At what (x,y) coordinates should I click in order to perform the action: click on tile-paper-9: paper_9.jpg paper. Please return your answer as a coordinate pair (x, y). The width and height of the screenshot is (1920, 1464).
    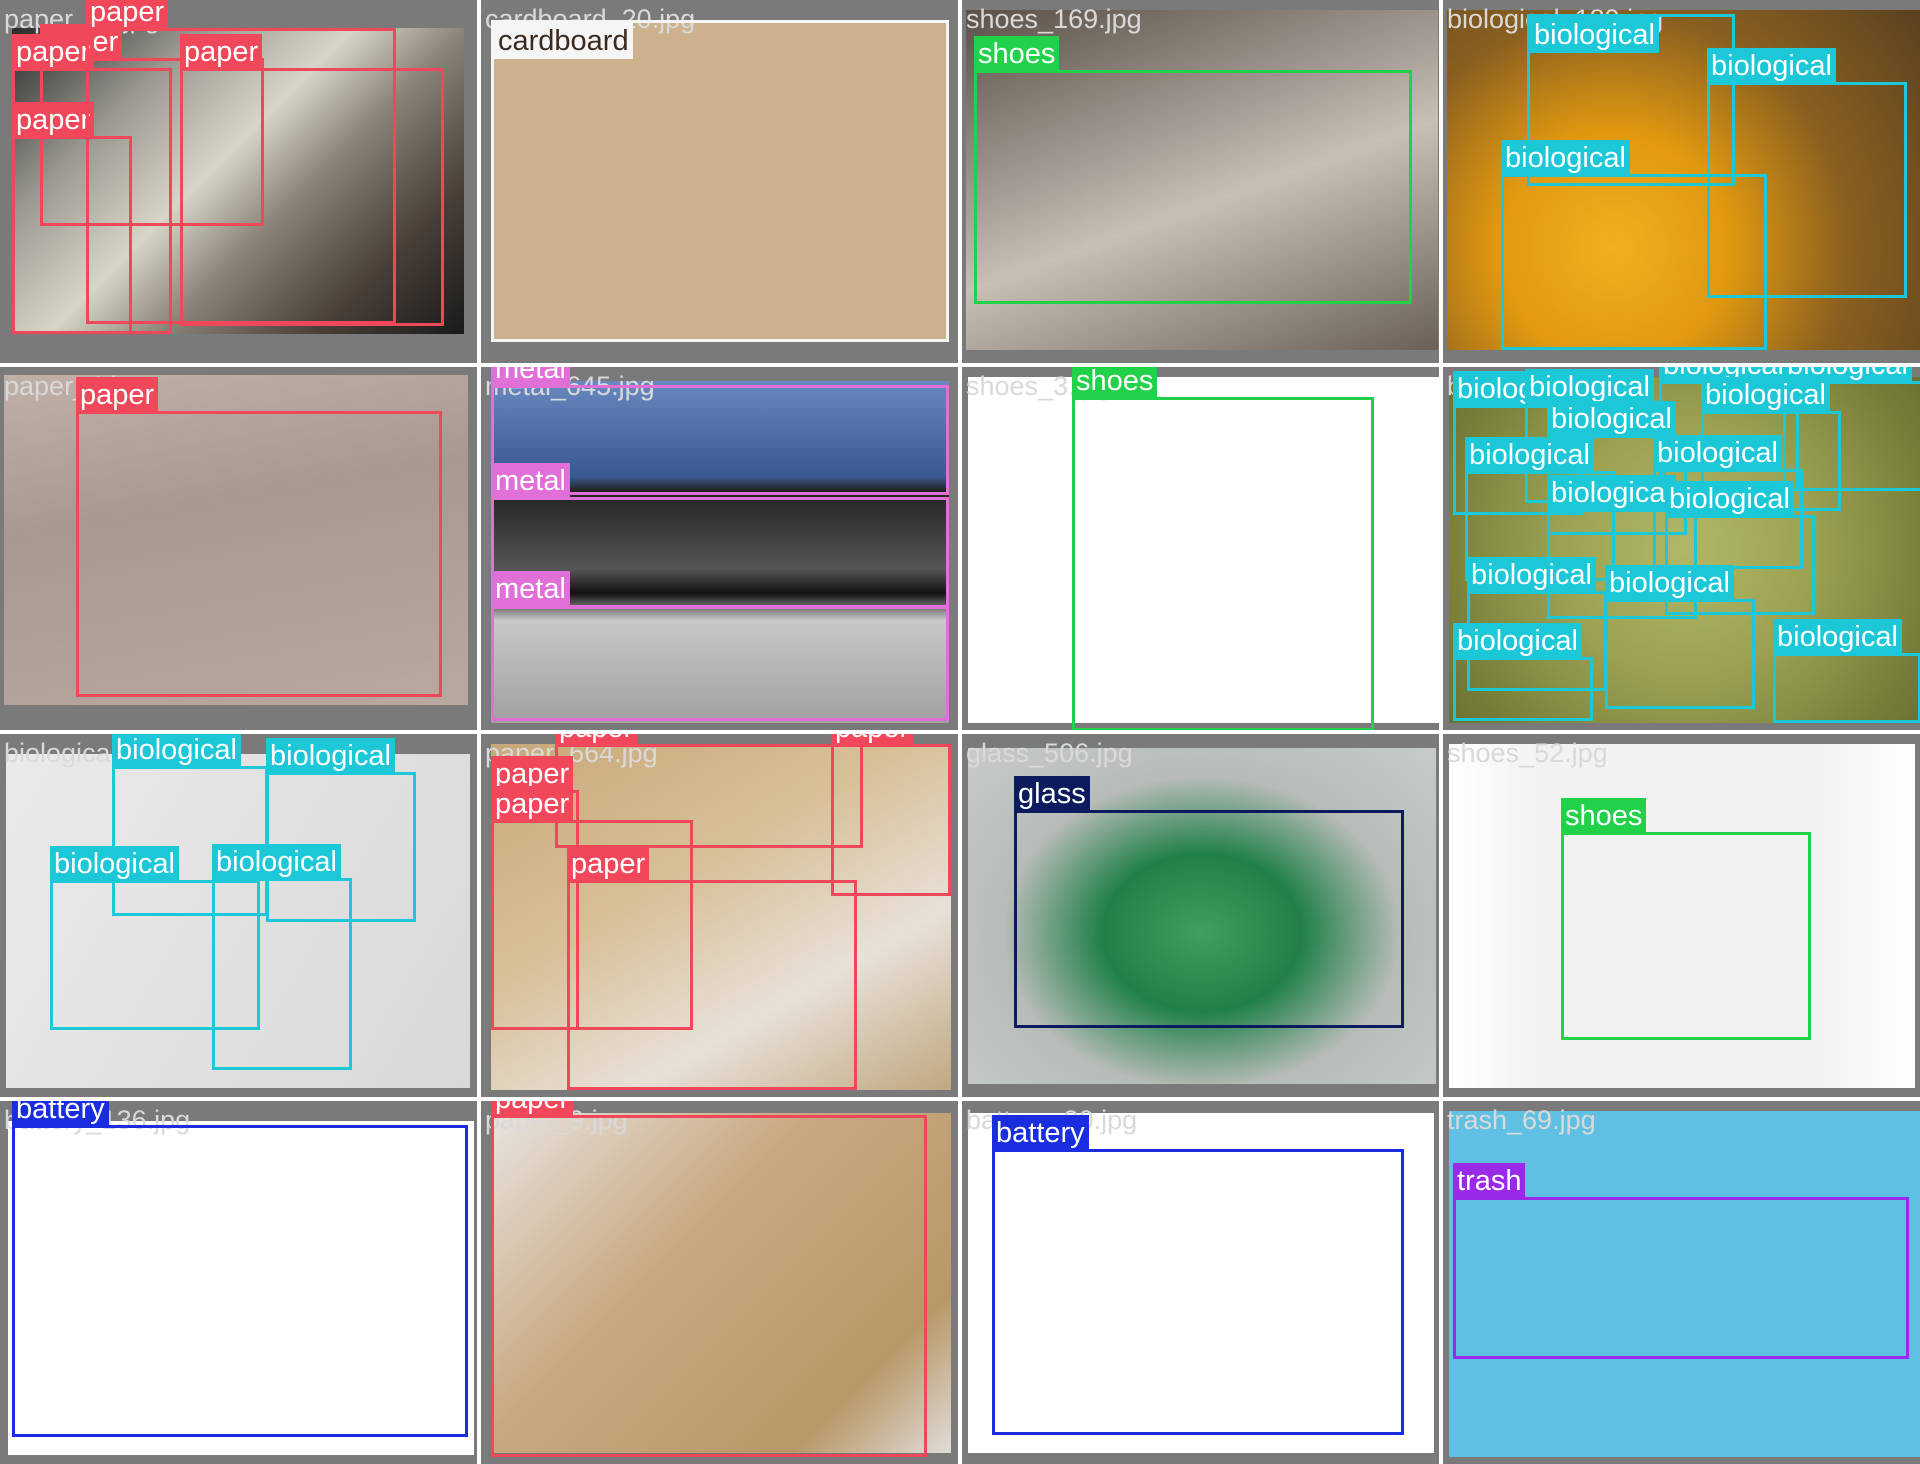
    Looking at the image, I should click on (719, 1282).